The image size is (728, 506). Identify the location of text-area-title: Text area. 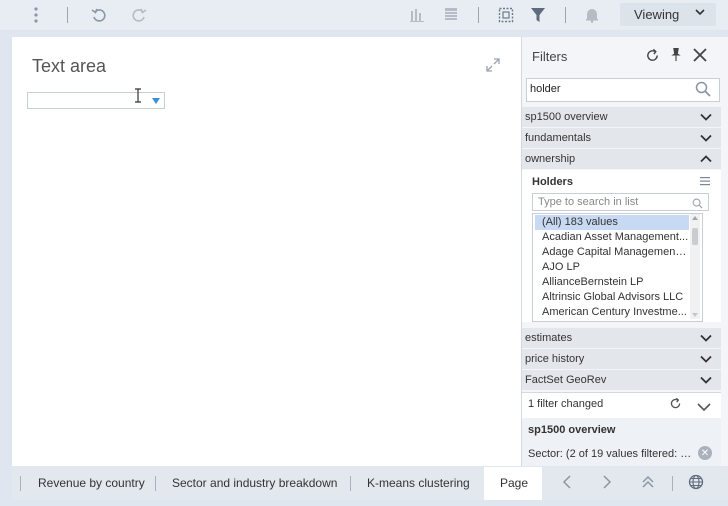
(69, 66).